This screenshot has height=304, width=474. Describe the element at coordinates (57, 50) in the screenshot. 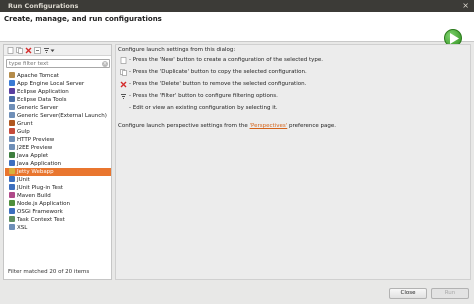

I see `tree-toolbar` at that location.